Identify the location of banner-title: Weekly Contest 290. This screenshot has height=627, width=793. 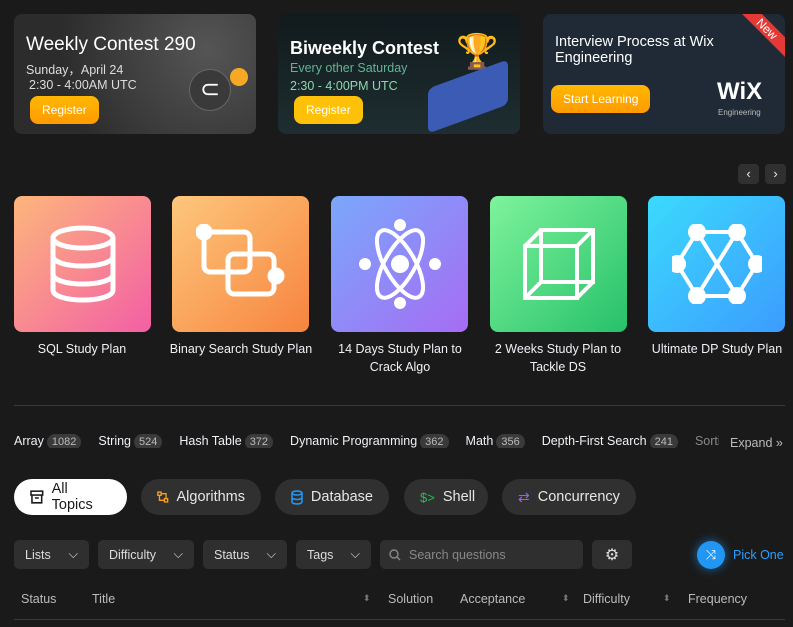
(111, 44).